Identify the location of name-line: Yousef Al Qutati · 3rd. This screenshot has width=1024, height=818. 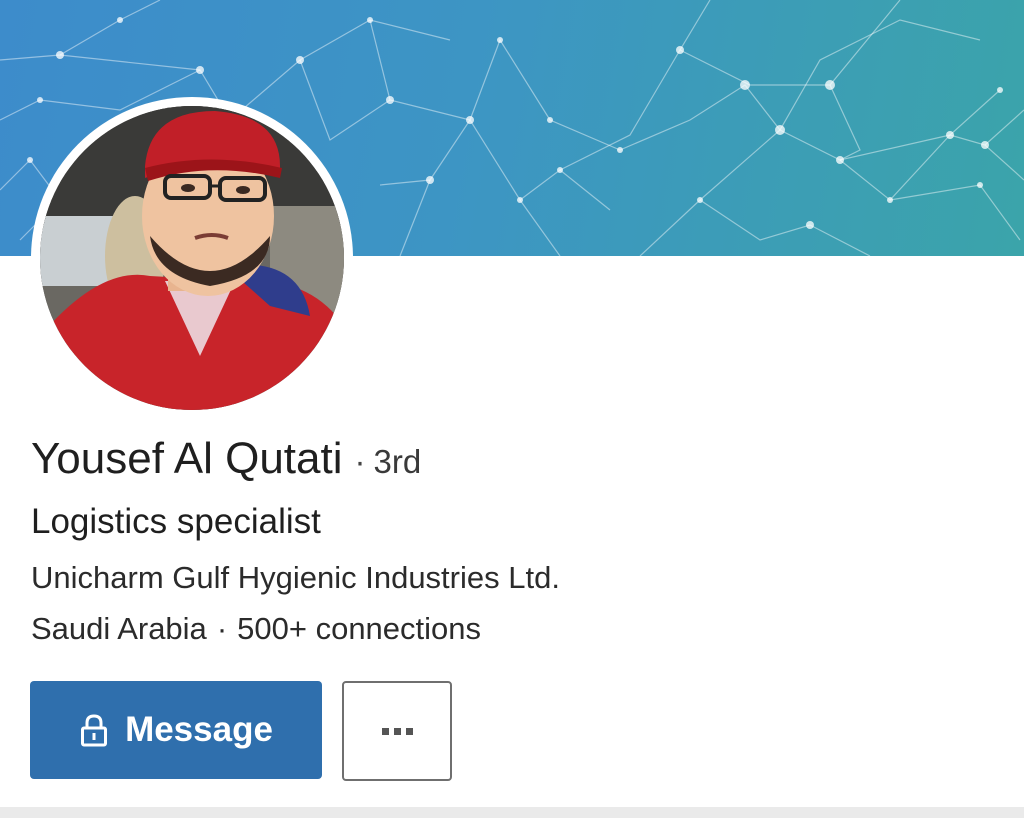
(226, 462).